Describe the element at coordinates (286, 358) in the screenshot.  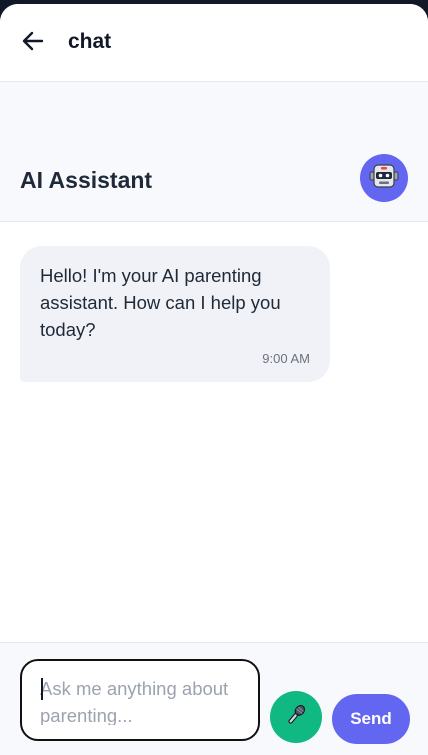
I see `message-time: 9:00 AM` at that location.